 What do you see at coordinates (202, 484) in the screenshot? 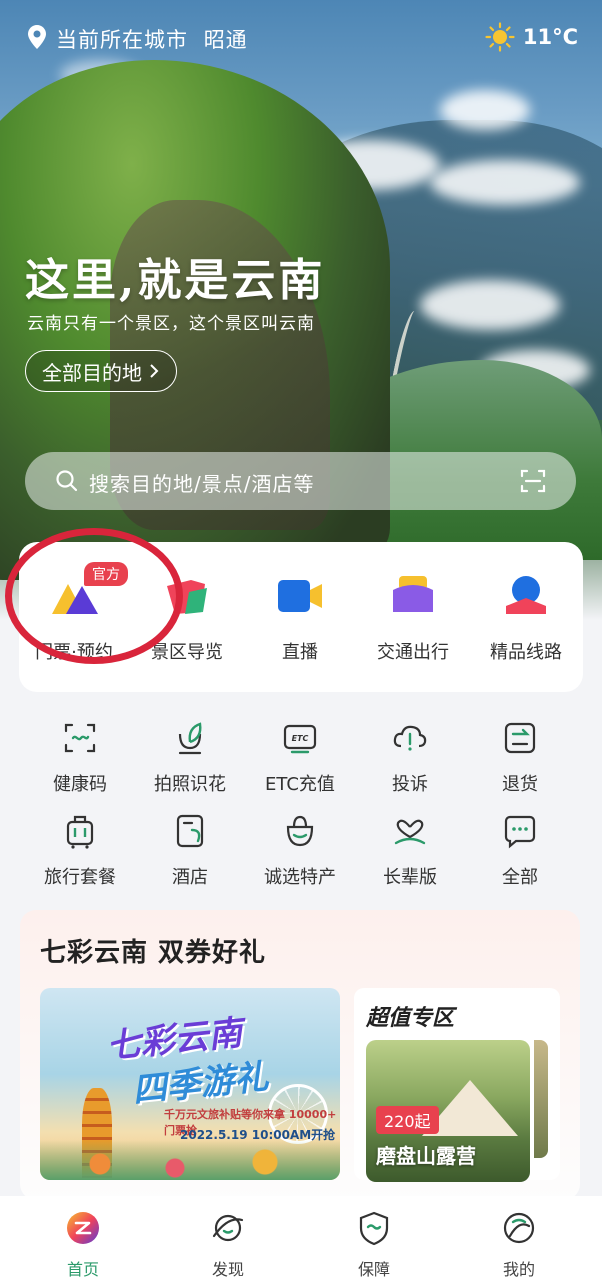
I see `search-placeholder: 搜索目的地/景点/酒店等` at bounding box center [202, 484].